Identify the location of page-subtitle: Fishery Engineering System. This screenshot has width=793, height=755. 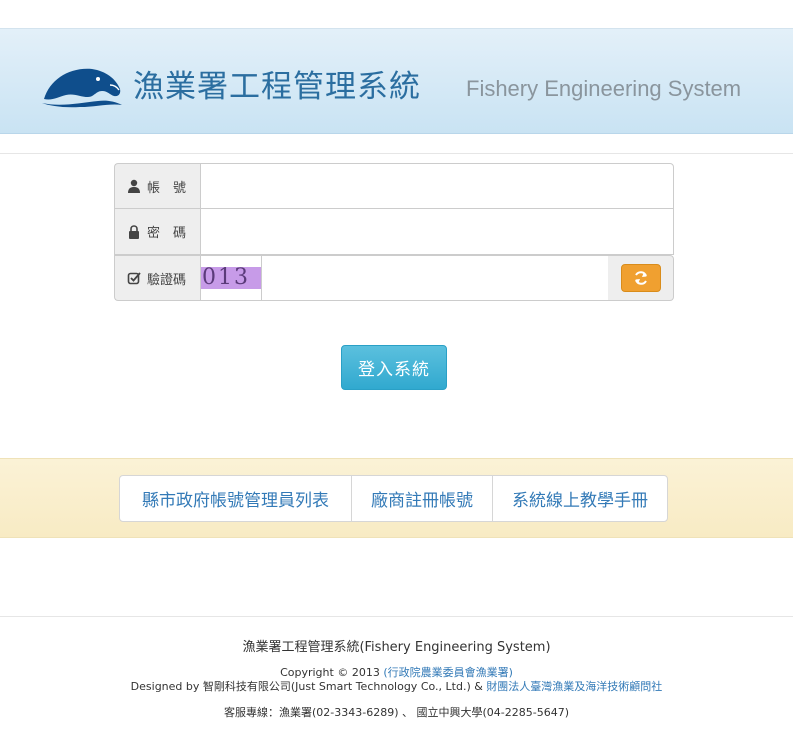
(604, 88).